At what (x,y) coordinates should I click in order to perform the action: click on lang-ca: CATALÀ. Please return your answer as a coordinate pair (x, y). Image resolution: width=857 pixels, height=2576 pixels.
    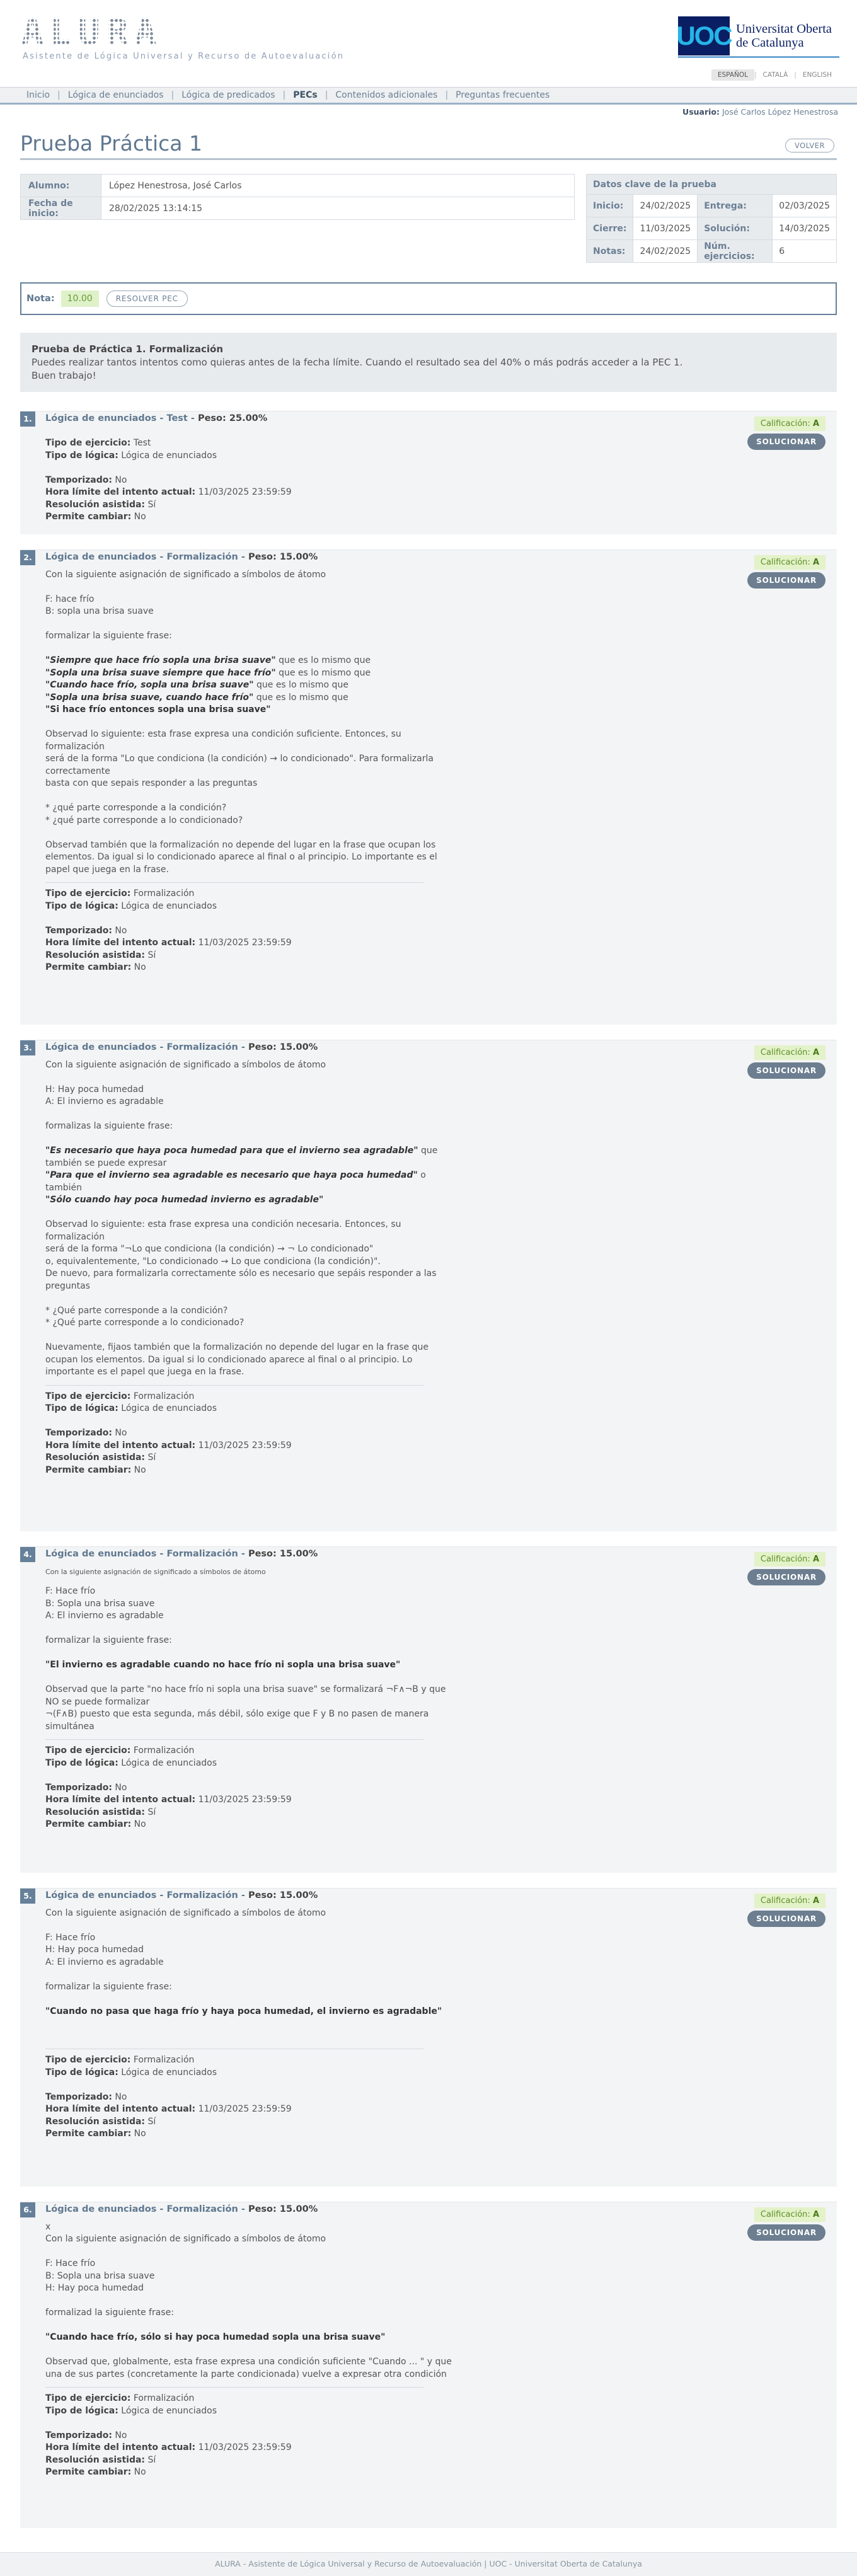
    Looking at the image, I should click on (776, 75).